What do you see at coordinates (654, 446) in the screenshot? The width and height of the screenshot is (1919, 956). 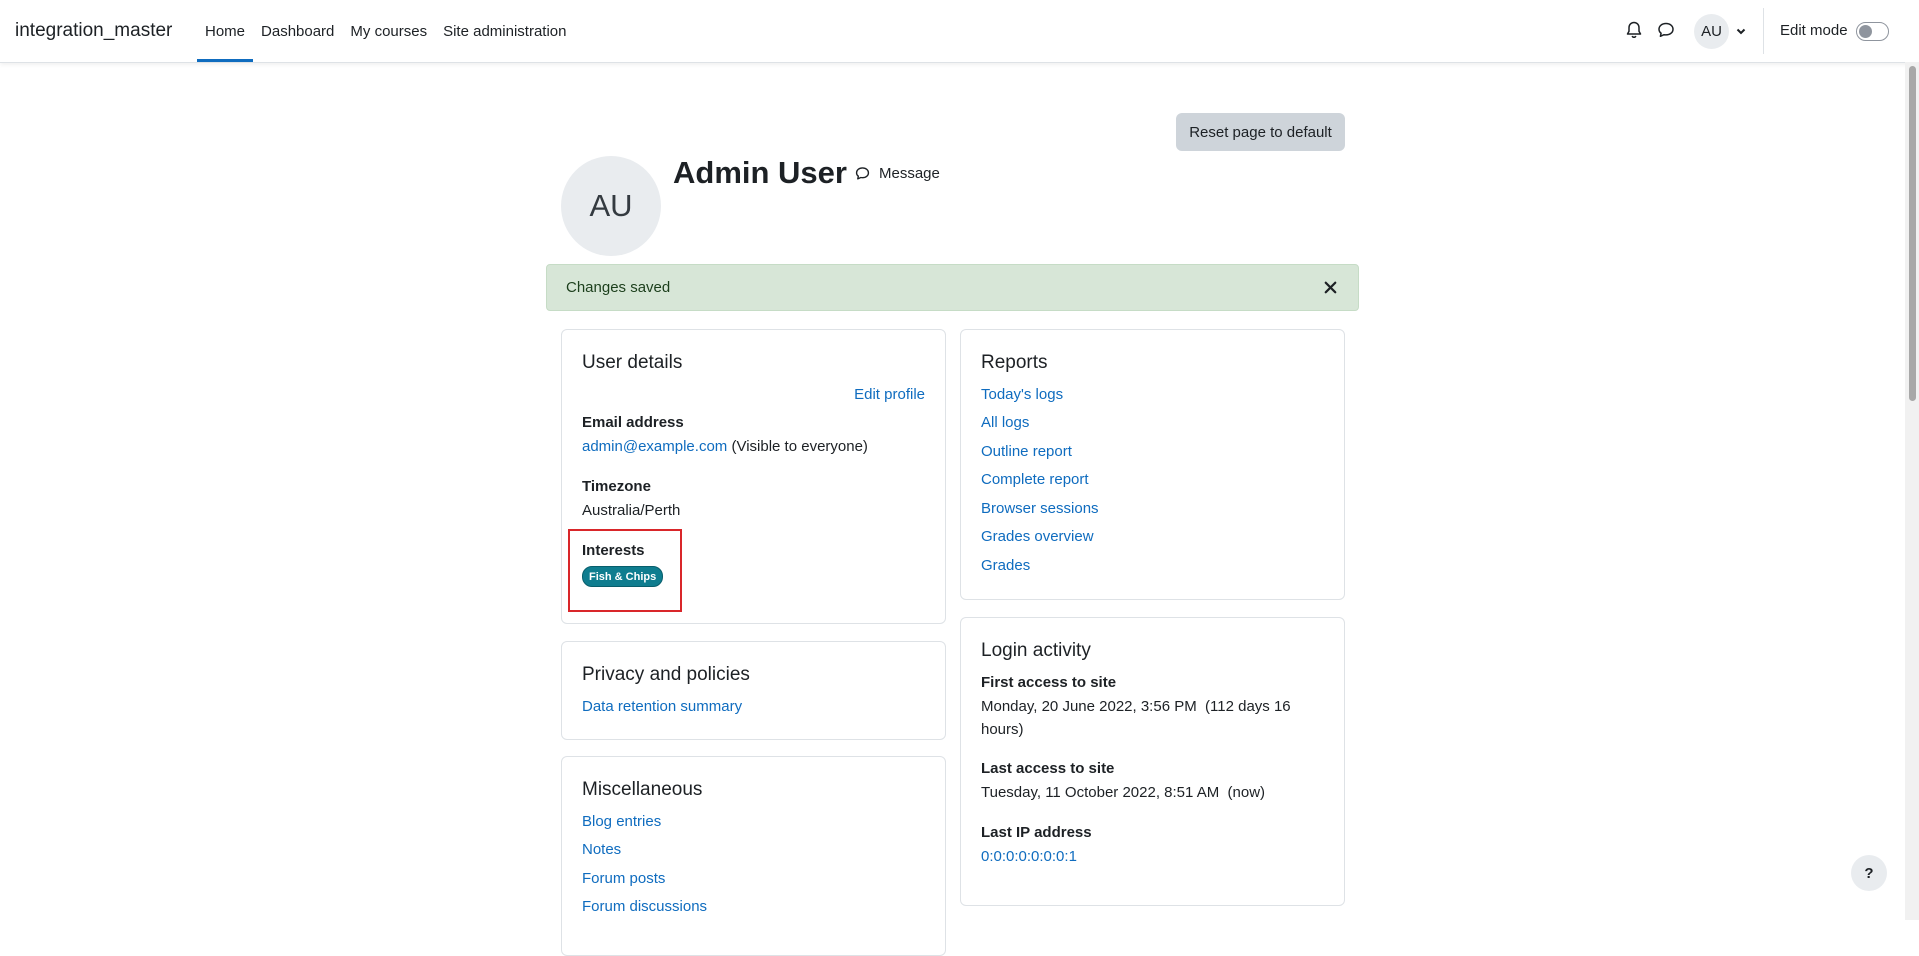 I see `email-link: admin@example.com` at bounding box center [654, 446].